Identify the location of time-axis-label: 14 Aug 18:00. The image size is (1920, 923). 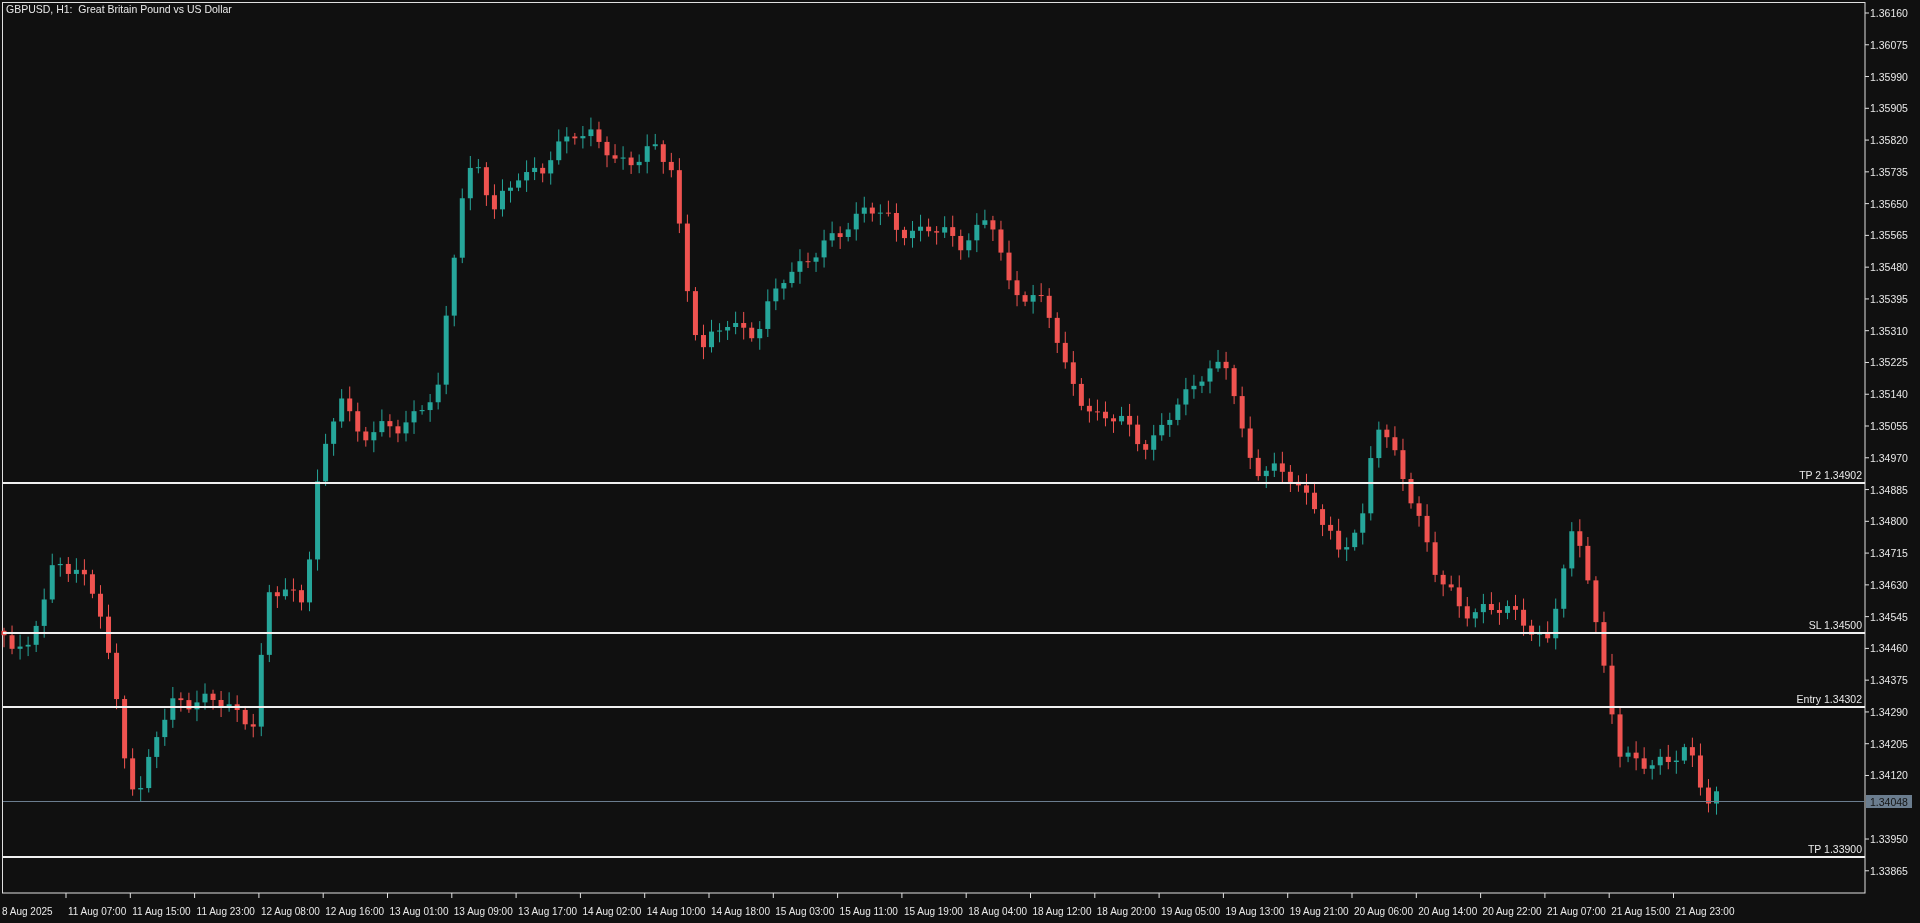
(740, 911).